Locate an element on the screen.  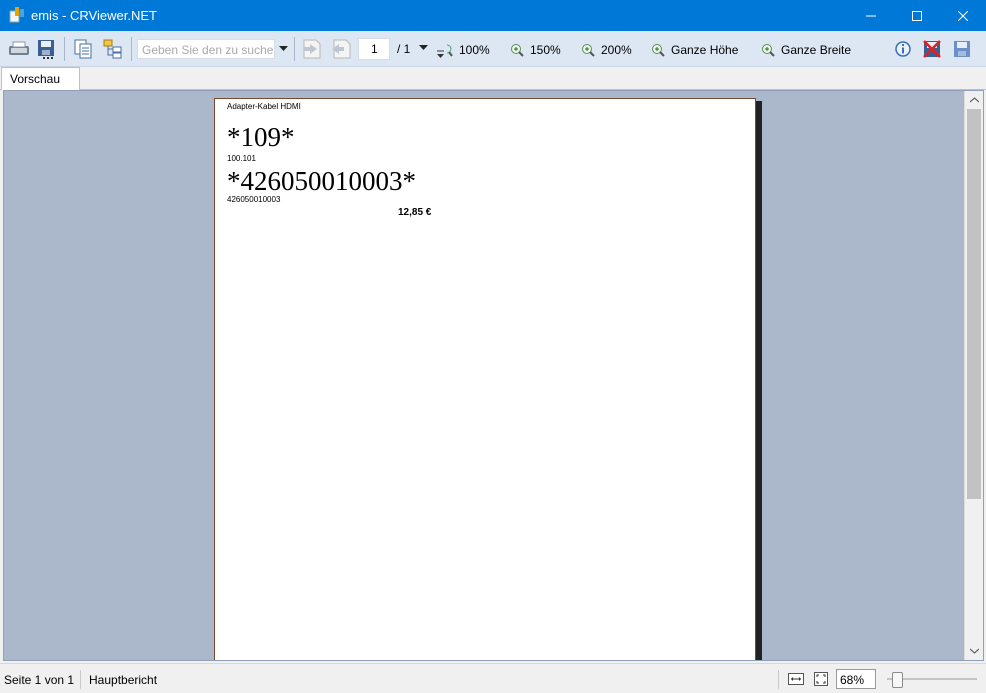
next-page-icon is located at coordinates (342, 49).